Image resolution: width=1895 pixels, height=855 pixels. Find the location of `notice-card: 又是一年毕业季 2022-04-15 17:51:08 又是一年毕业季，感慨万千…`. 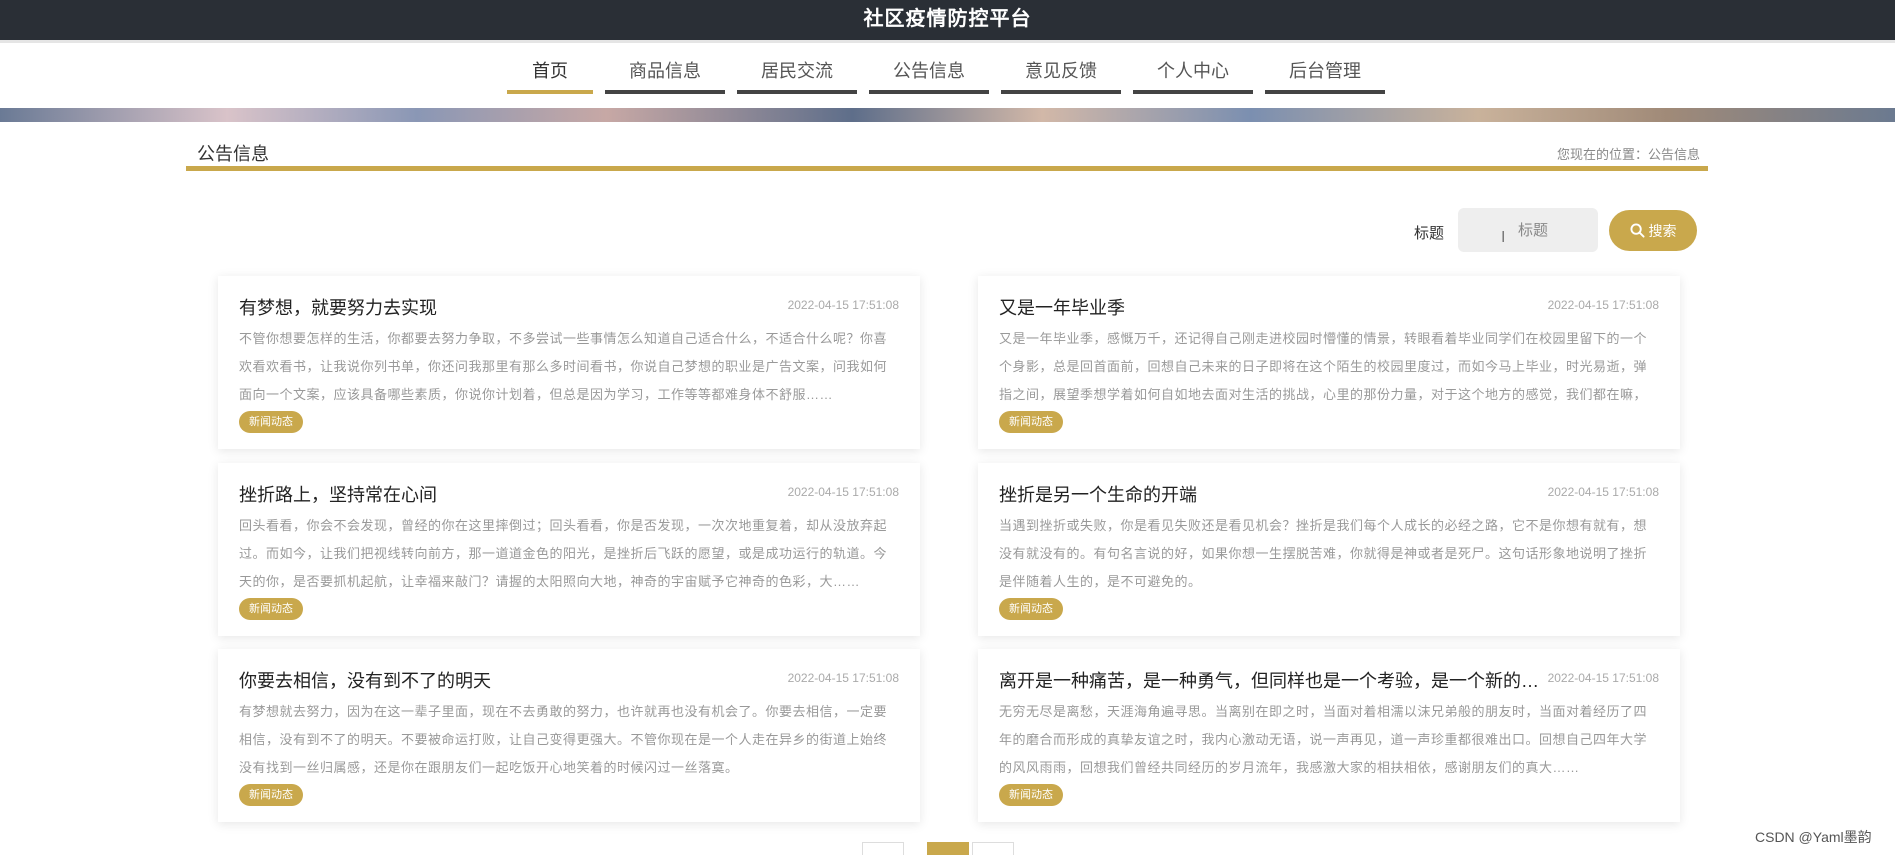

notice-card: 又是一年毕业季 2022-04-15 17:51:08 又是一年毕业季，感慨万千… is located at coordinates (1329, 362).